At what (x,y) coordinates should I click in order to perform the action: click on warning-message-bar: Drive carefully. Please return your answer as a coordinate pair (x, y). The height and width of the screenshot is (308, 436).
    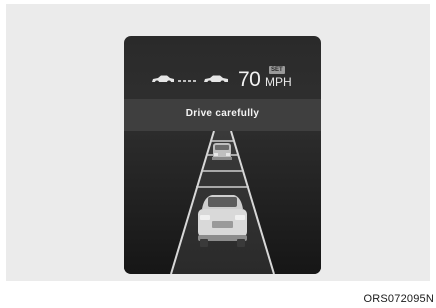
    Looking at the image, I should click on (222, 115).